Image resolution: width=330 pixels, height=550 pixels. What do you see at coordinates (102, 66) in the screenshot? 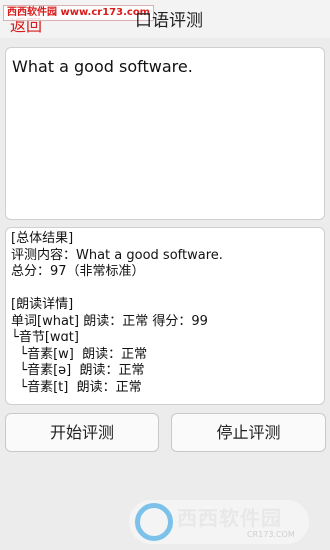
I see `evaluation-text: What a good software.` at bounding box center [102, 66].